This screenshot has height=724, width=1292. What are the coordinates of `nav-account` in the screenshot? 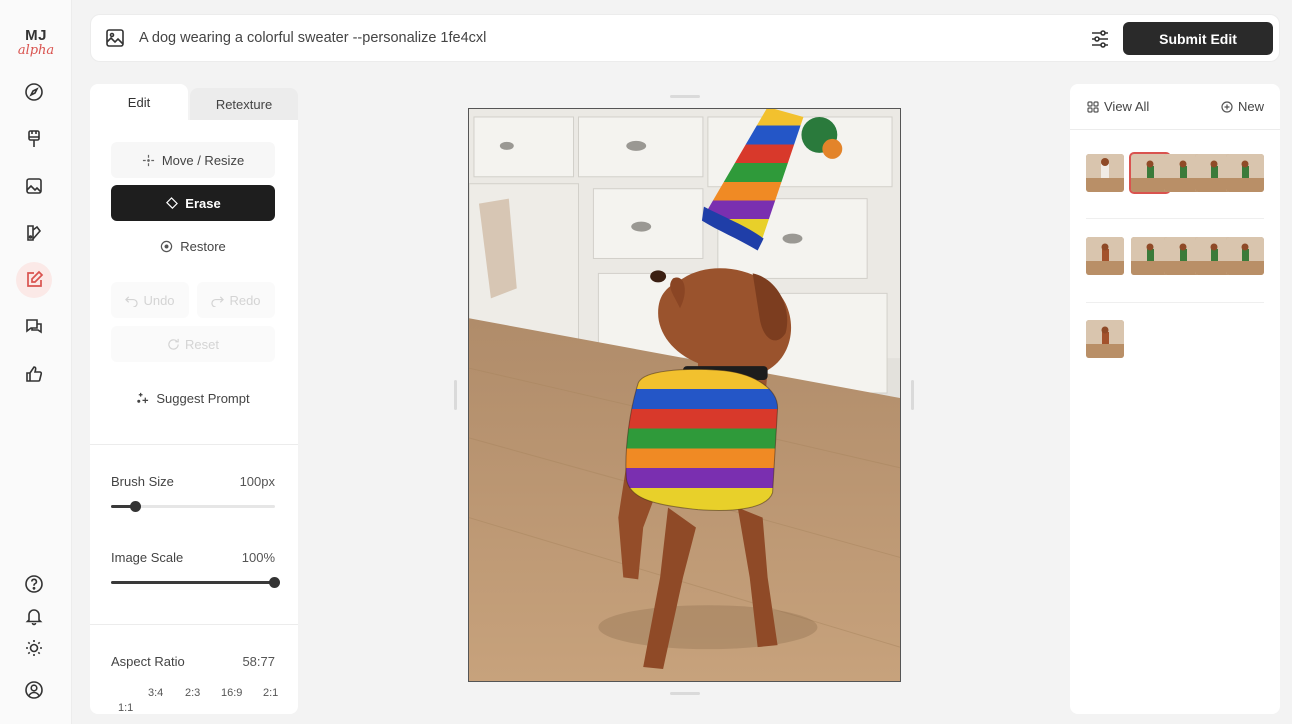 It's located at (34, 690).